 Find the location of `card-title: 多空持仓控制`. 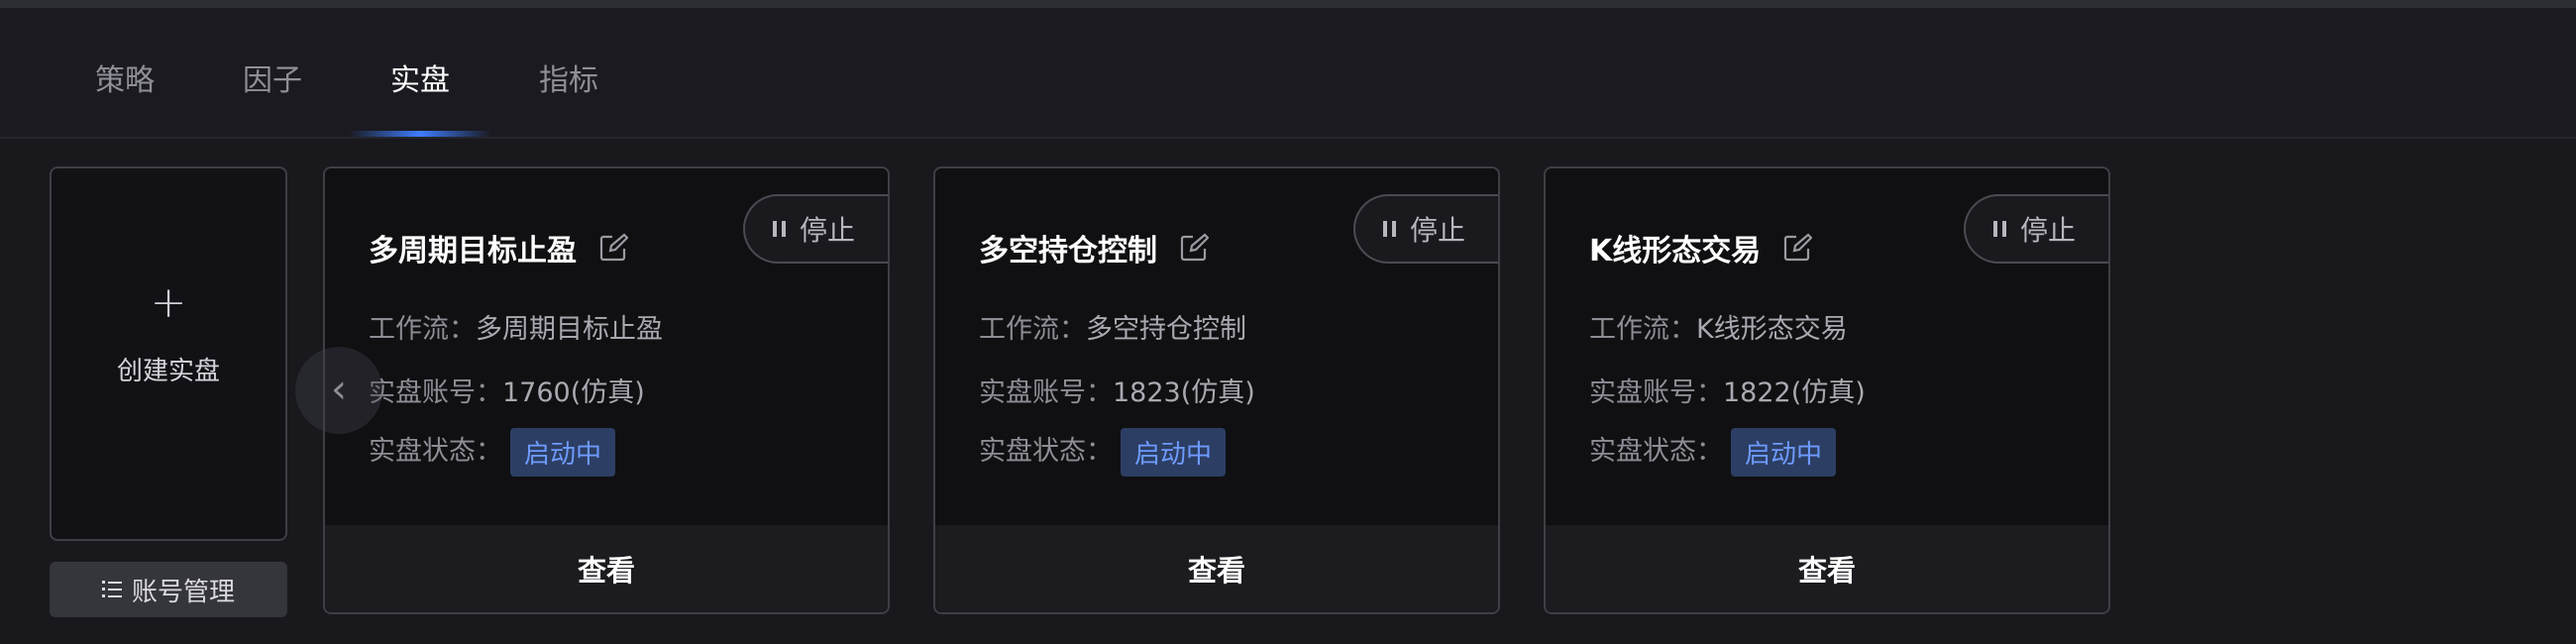

card-title: 多空持仓控制 is located at coordinates (1068, 251).